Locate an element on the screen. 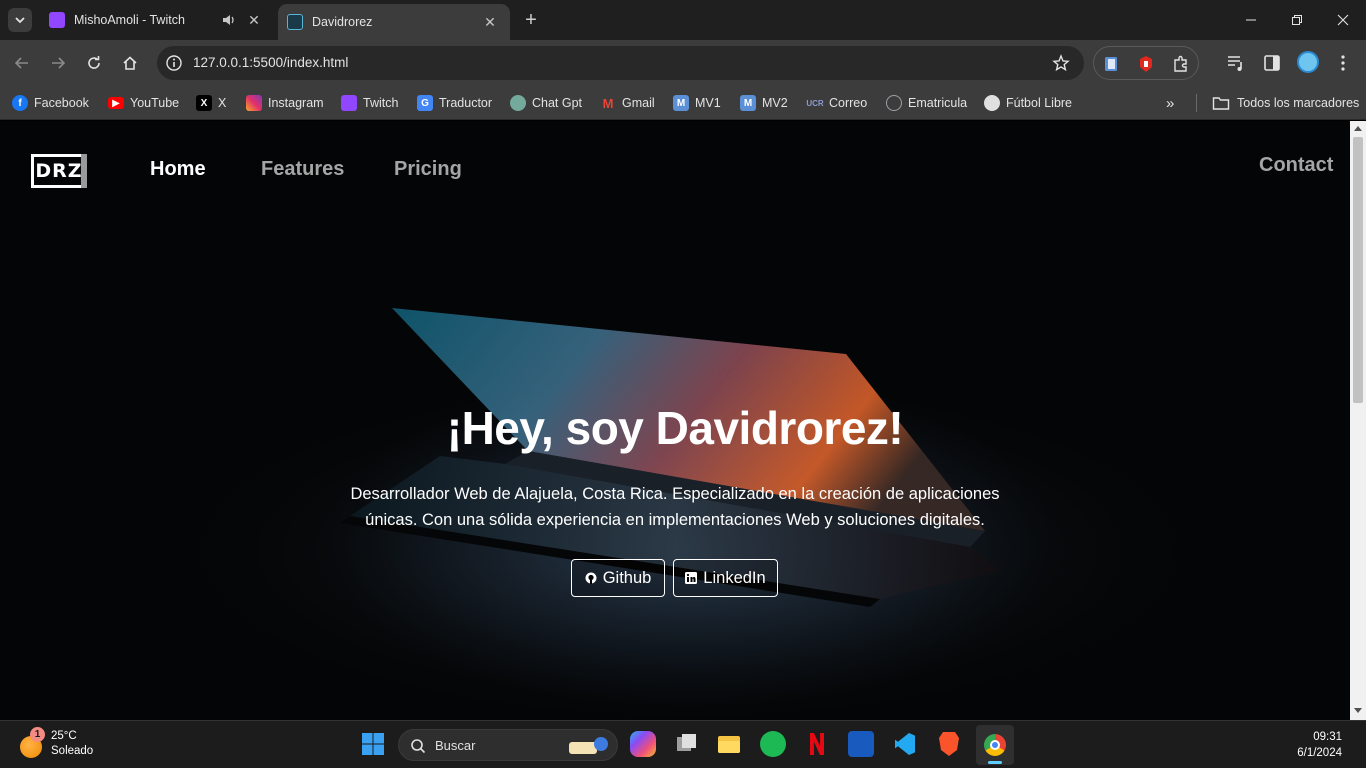 Image resolution: width=1366 pixels, height=768 pixels. back-button is located at coordinates (22, 63).